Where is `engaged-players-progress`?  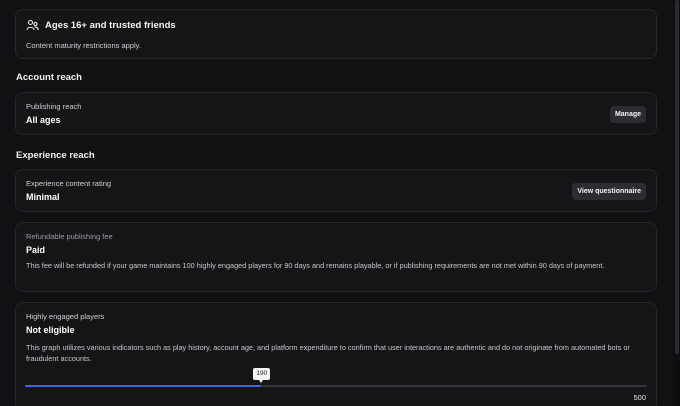
engaged-players-progress is located at coordinates (336, 386).